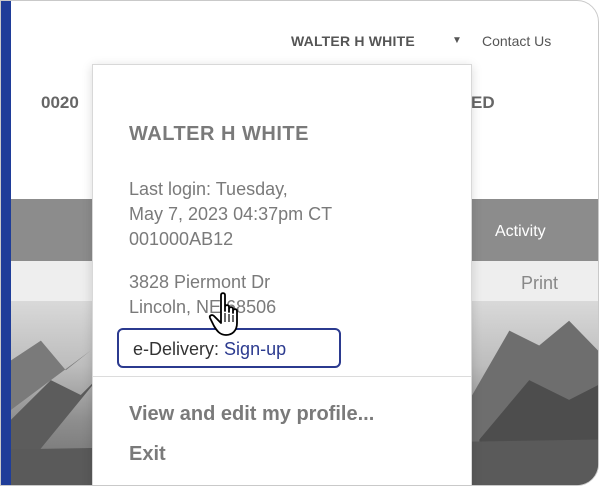  I want to click on tab-activity: Activity, so click(520, 232).